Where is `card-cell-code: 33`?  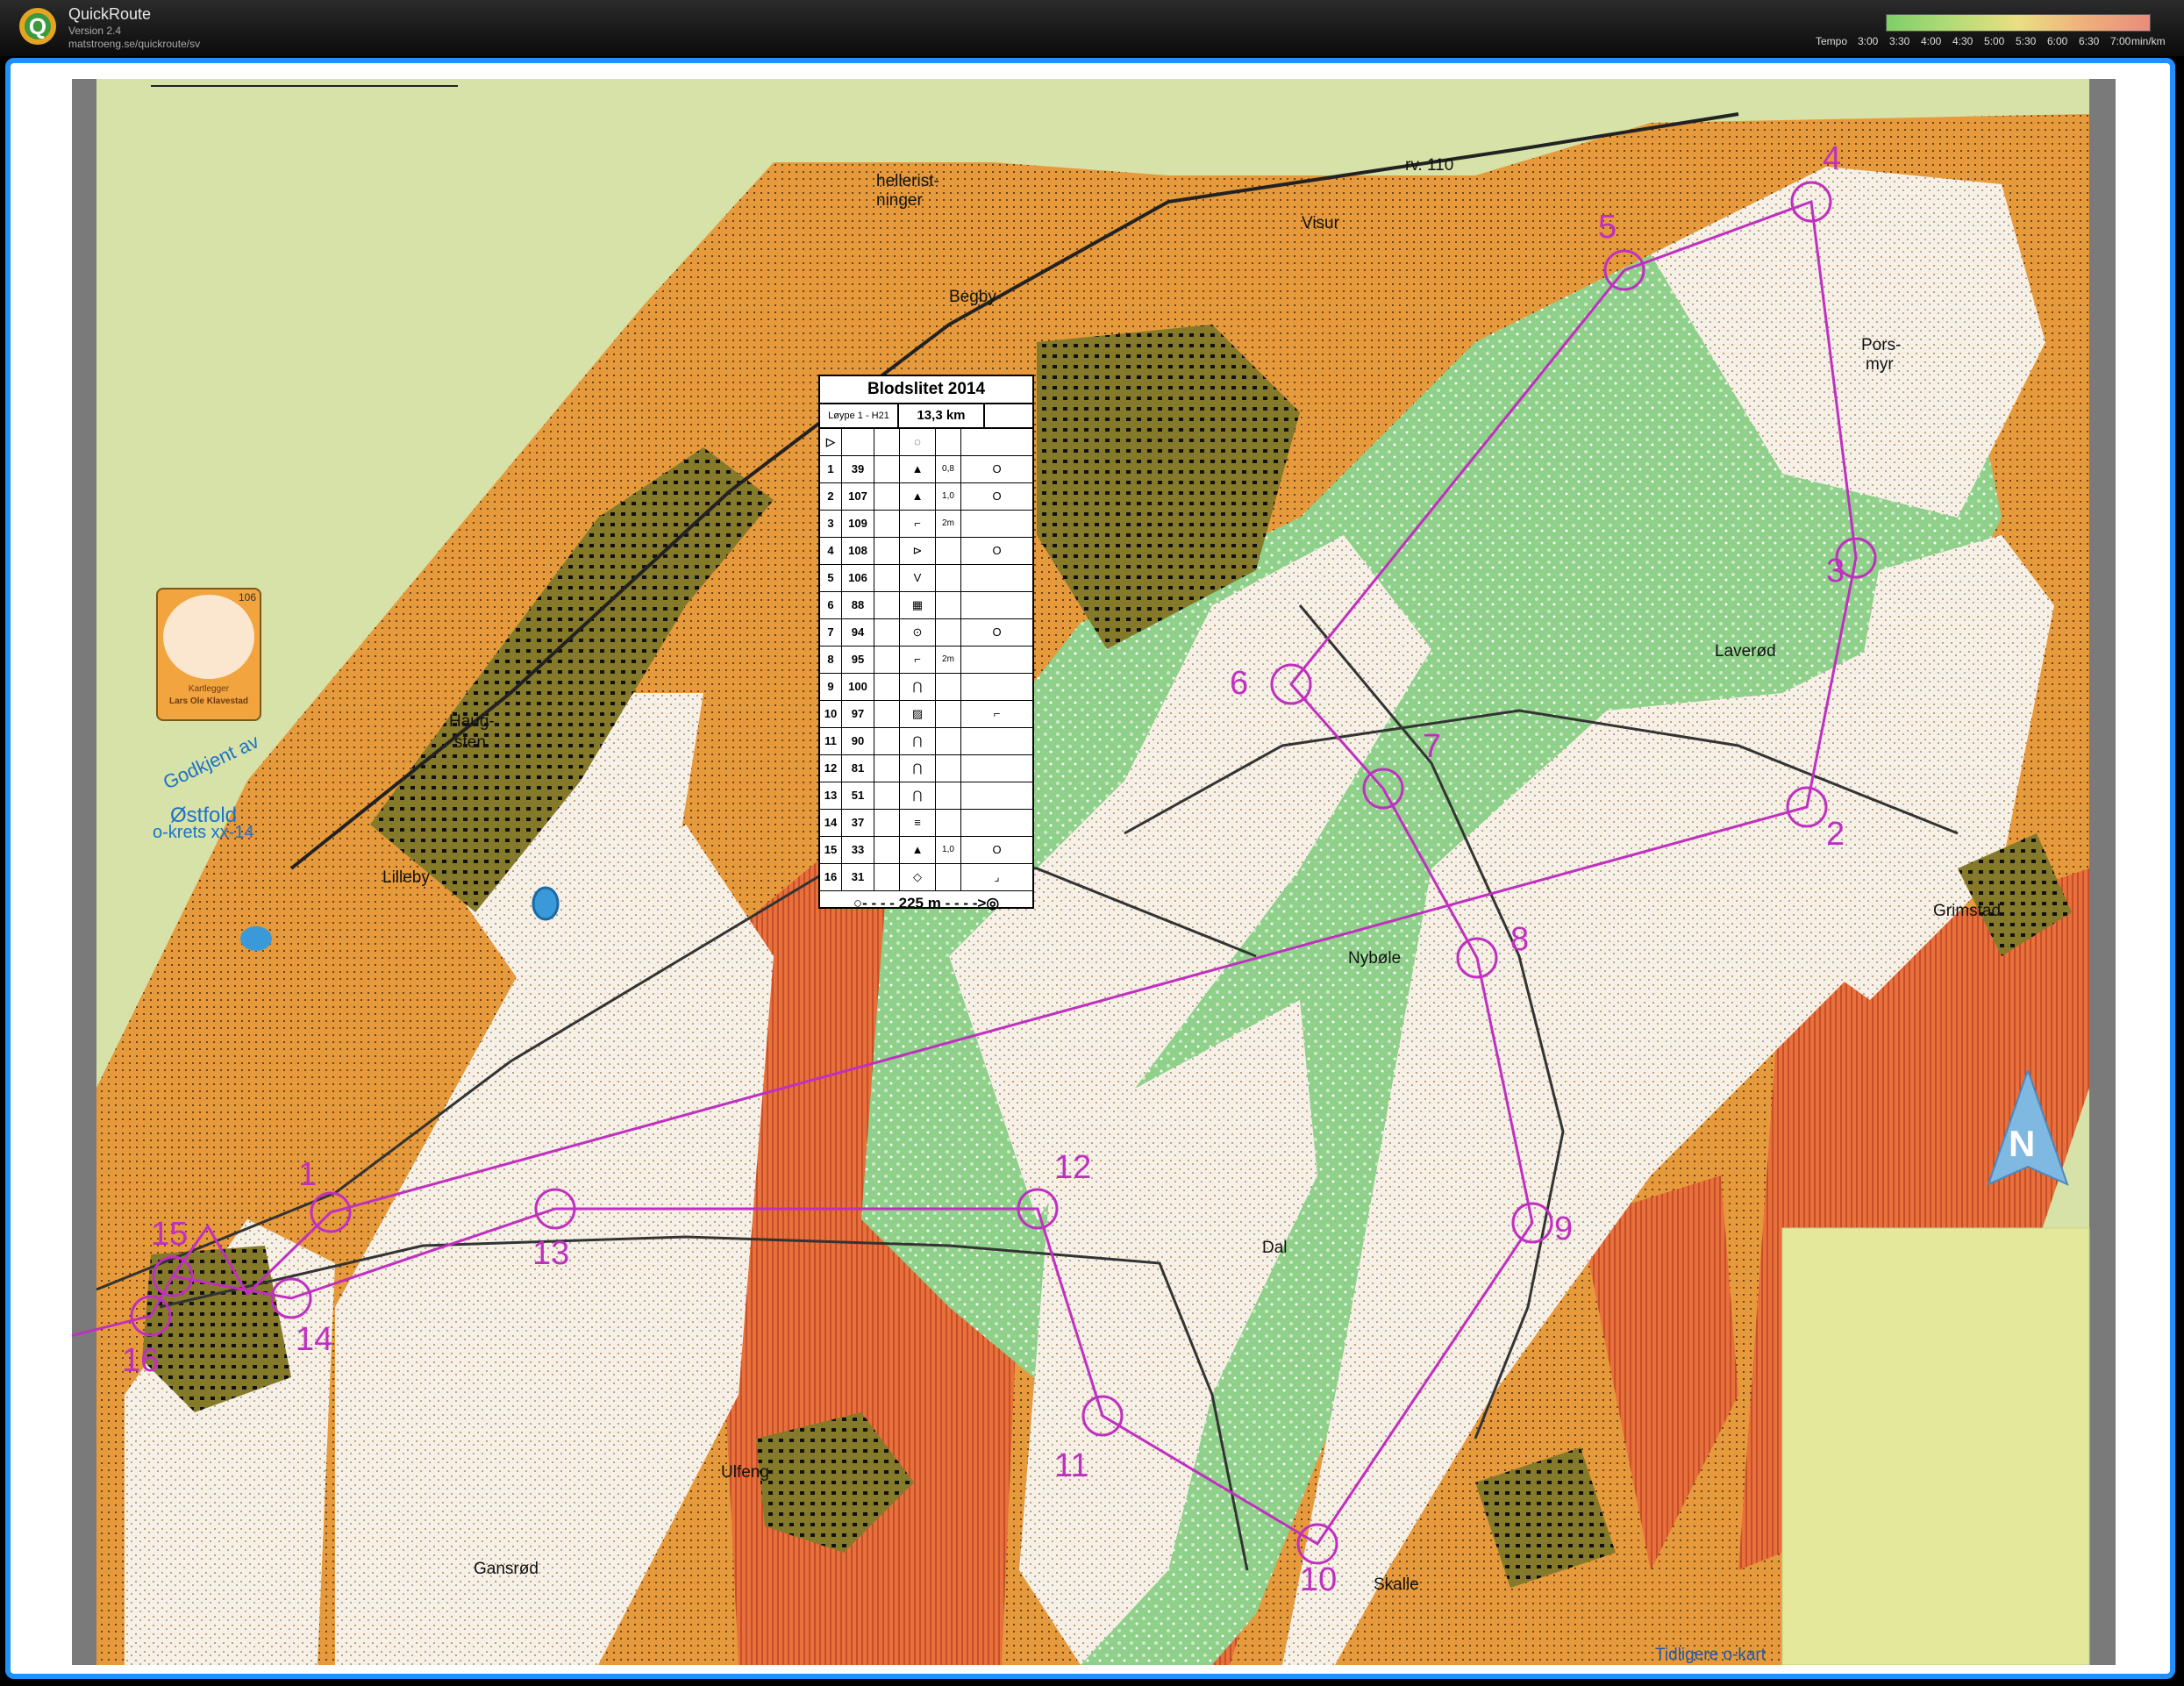
card-cell-code: 33 is located at coordinates (858, 850).